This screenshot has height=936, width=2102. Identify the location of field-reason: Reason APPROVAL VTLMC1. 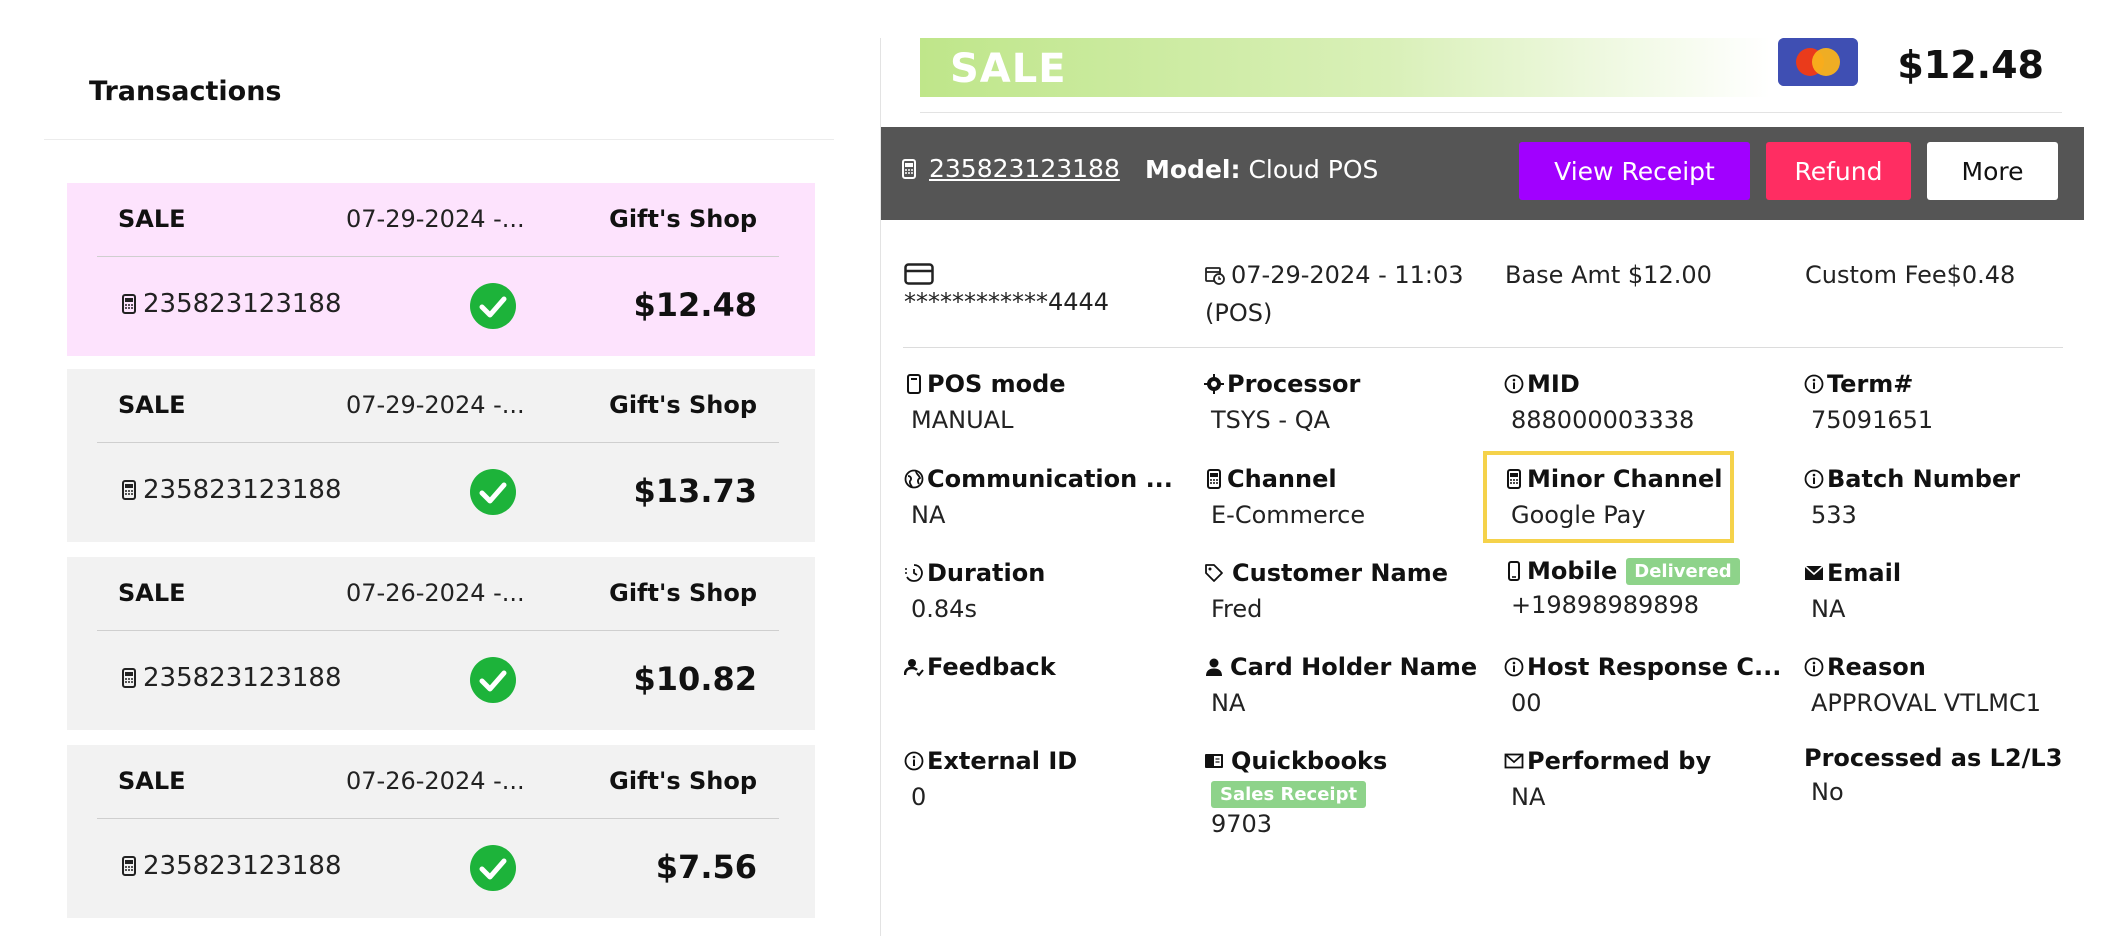
(1922, 685).